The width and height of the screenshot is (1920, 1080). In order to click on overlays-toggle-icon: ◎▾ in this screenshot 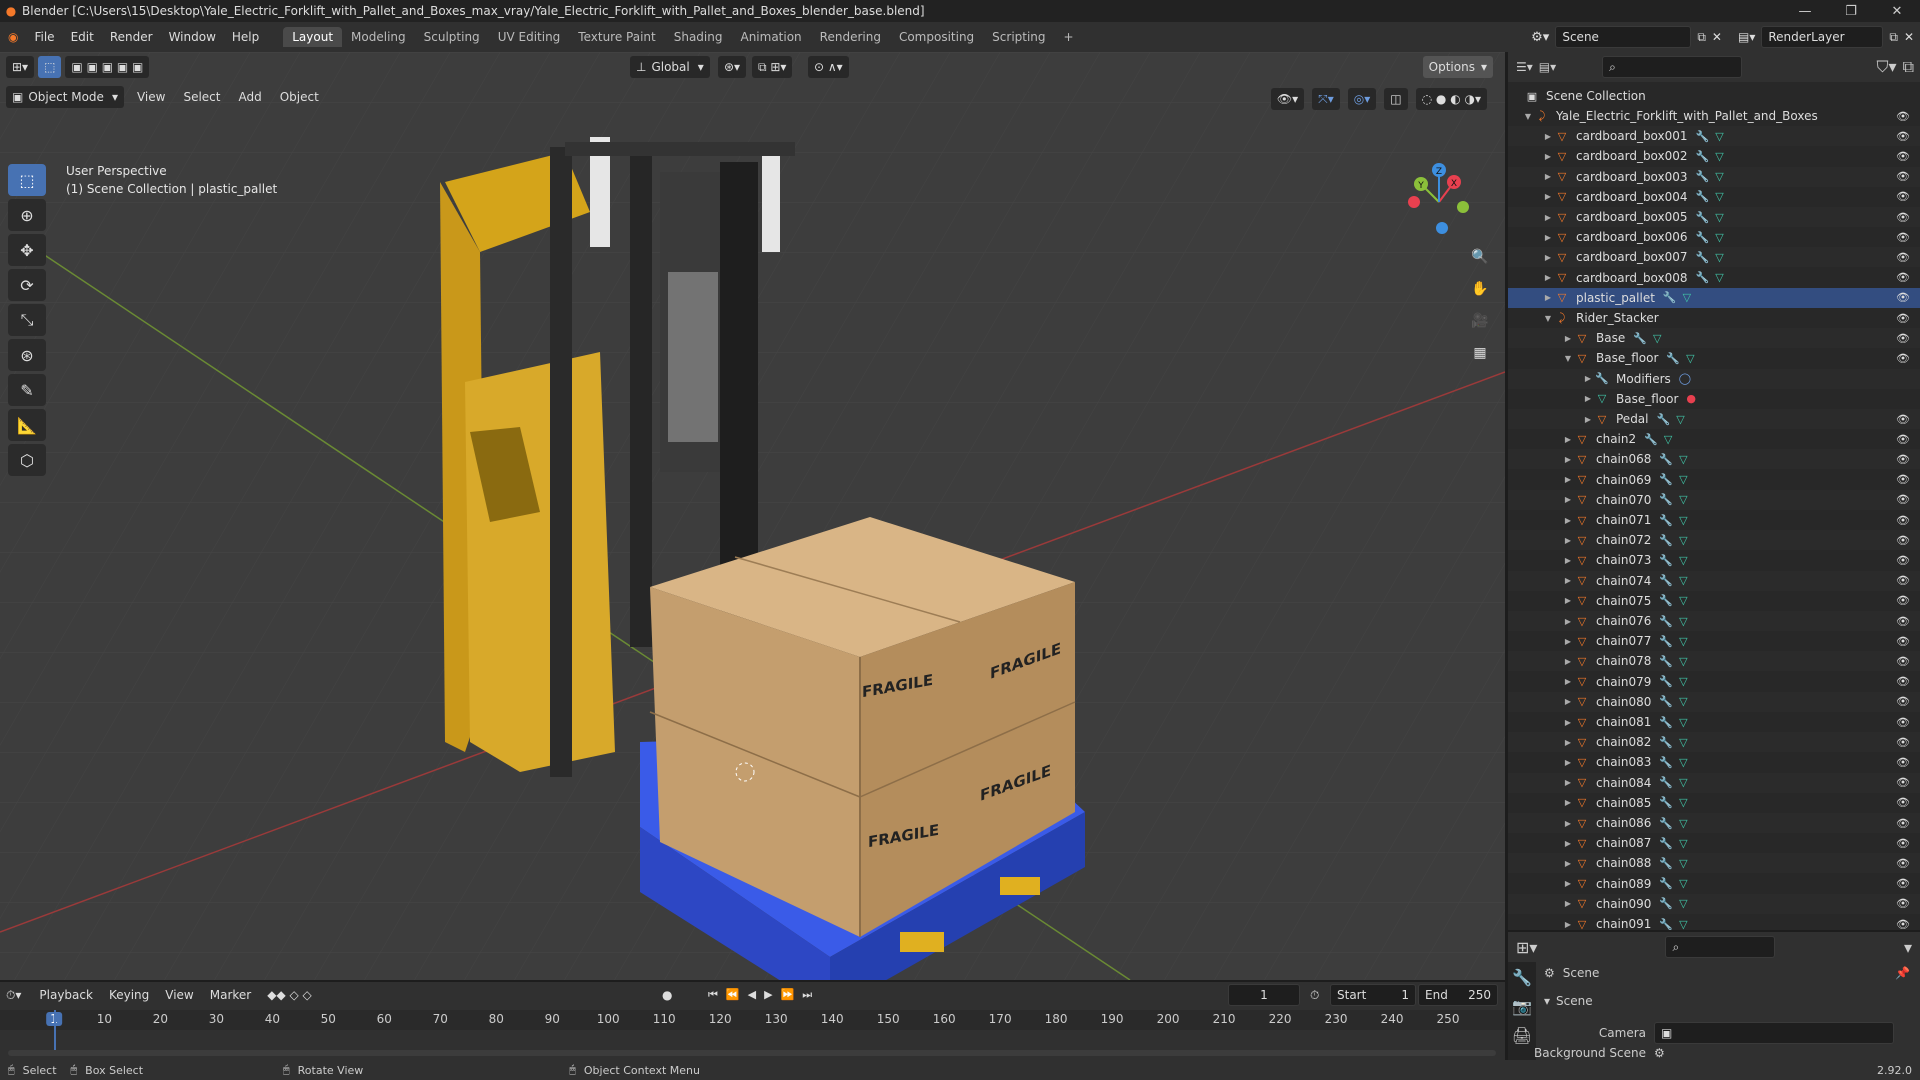, I will do `click(1362, 99)`.